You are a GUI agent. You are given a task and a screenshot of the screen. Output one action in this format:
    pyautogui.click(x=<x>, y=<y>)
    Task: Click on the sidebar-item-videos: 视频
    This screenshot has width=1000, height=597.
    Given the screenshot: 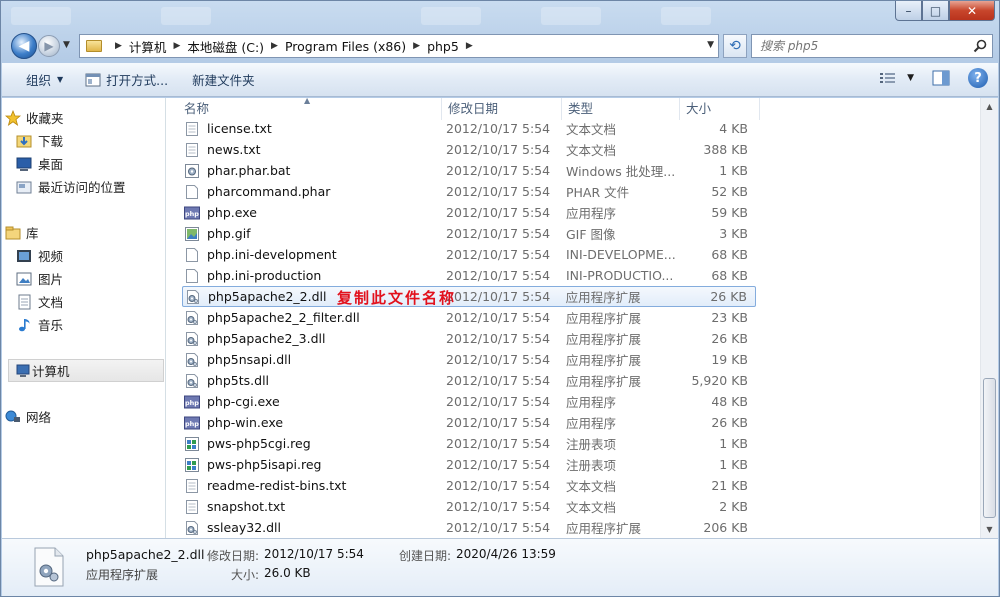 What is the action you would take?
    pyautogui.click(x=84, y=255)
    